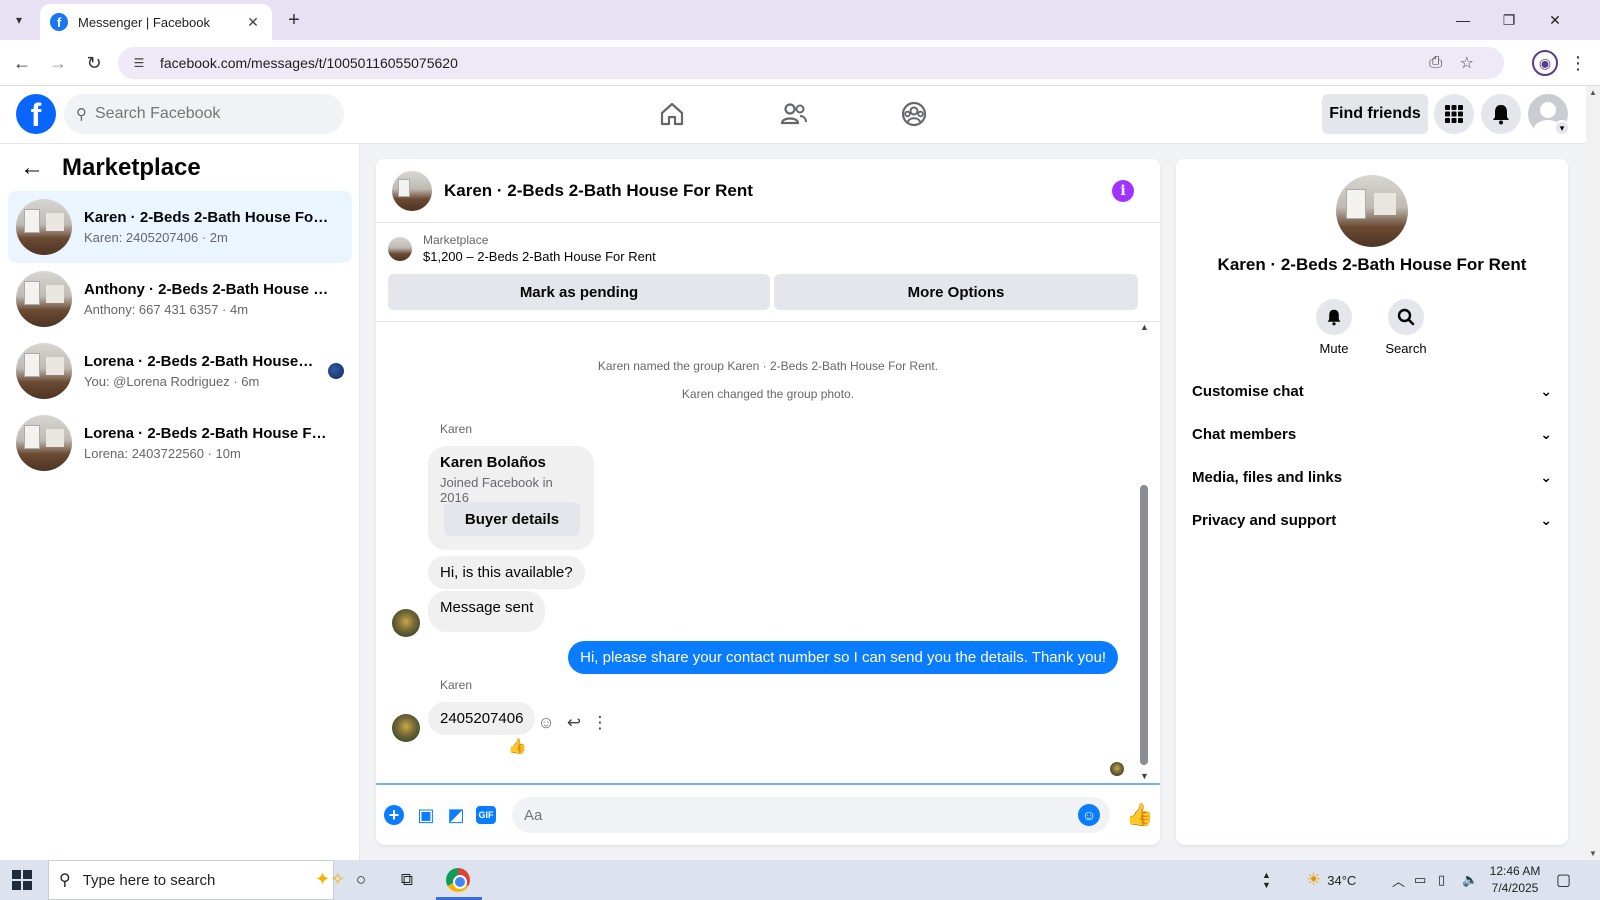 This screenshot has width=1600, height=900. What do you see at coordinates (1509, 20) in the screenshot?
I see `restore-icon: ❐` at bounding box center [1509, 20].